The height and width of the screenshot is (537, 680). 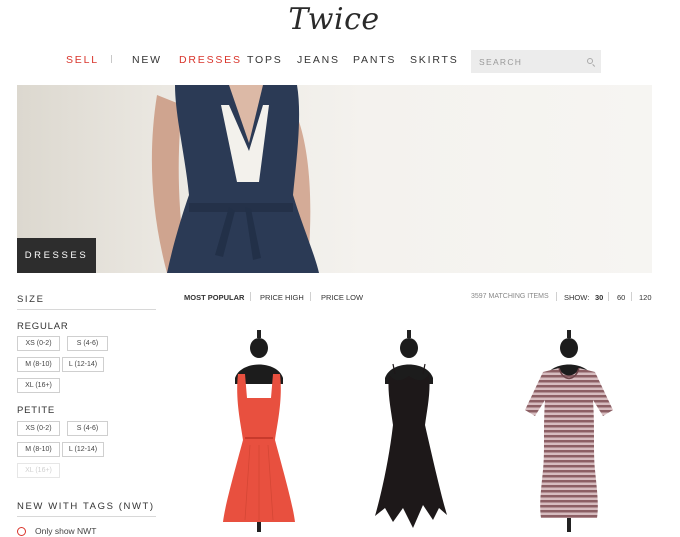 I want to click on nwt-option-label: Only show NWT, so click(x=65, y=531).